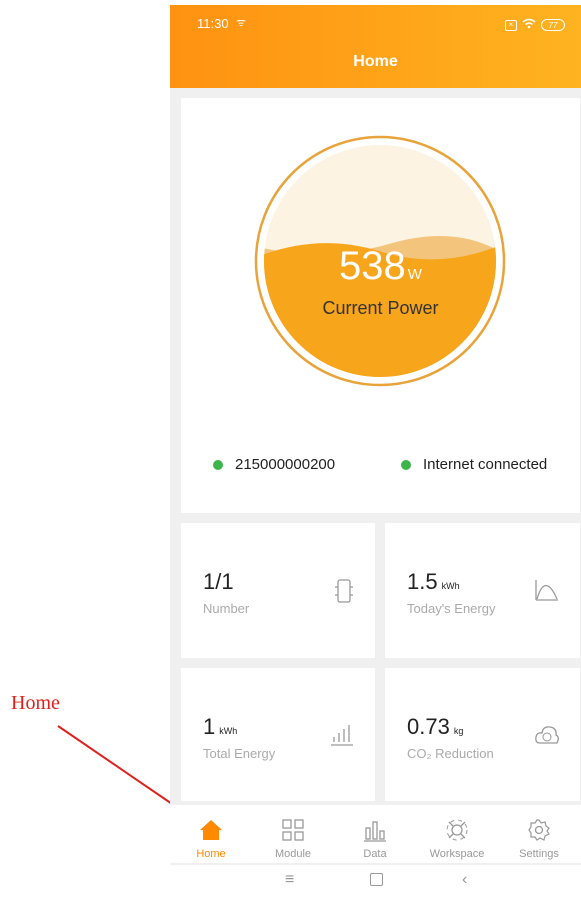 The width and height of the screenshot is (581, 899). What do you see at coordinates (553, 25) in the screenshot?
I see `battery-icon: 77` at bounding box center [553, 25].